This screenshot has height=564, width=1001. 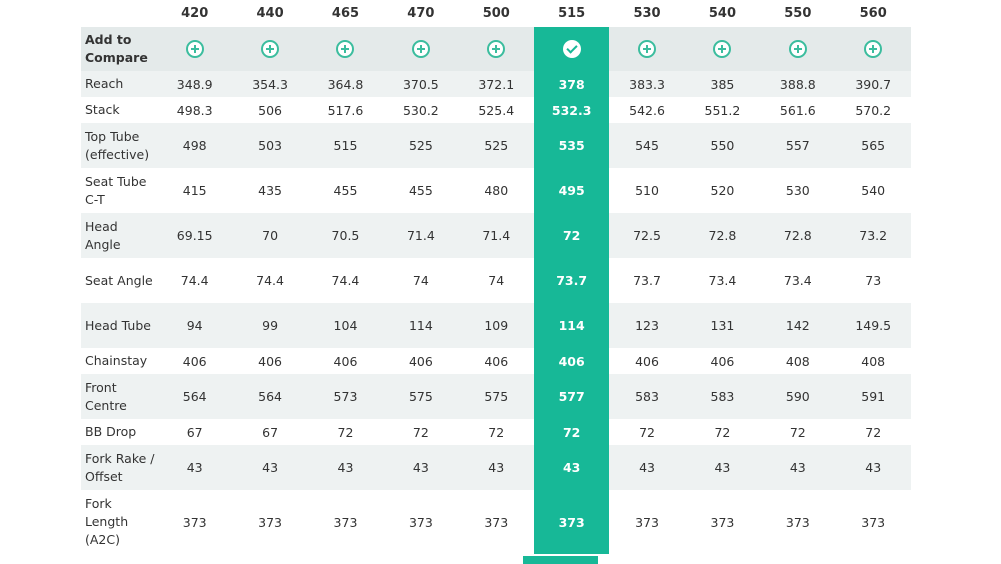 What do you see at coordinates (421, 145) in the screenshot?
I see `value-cell: 525` at bounding box center [421, 145].